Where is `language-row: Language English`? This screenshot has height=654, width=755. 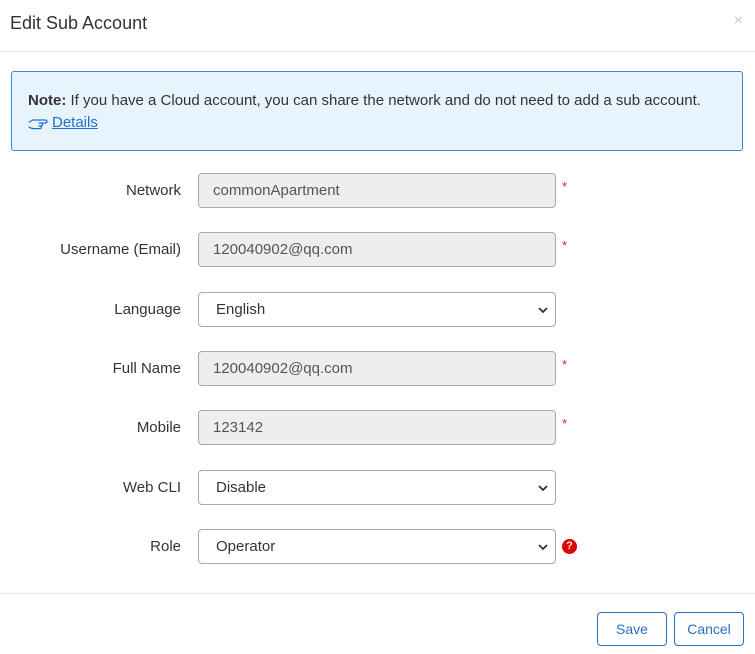 language-row: Language English is located at coordinates (377, 309).